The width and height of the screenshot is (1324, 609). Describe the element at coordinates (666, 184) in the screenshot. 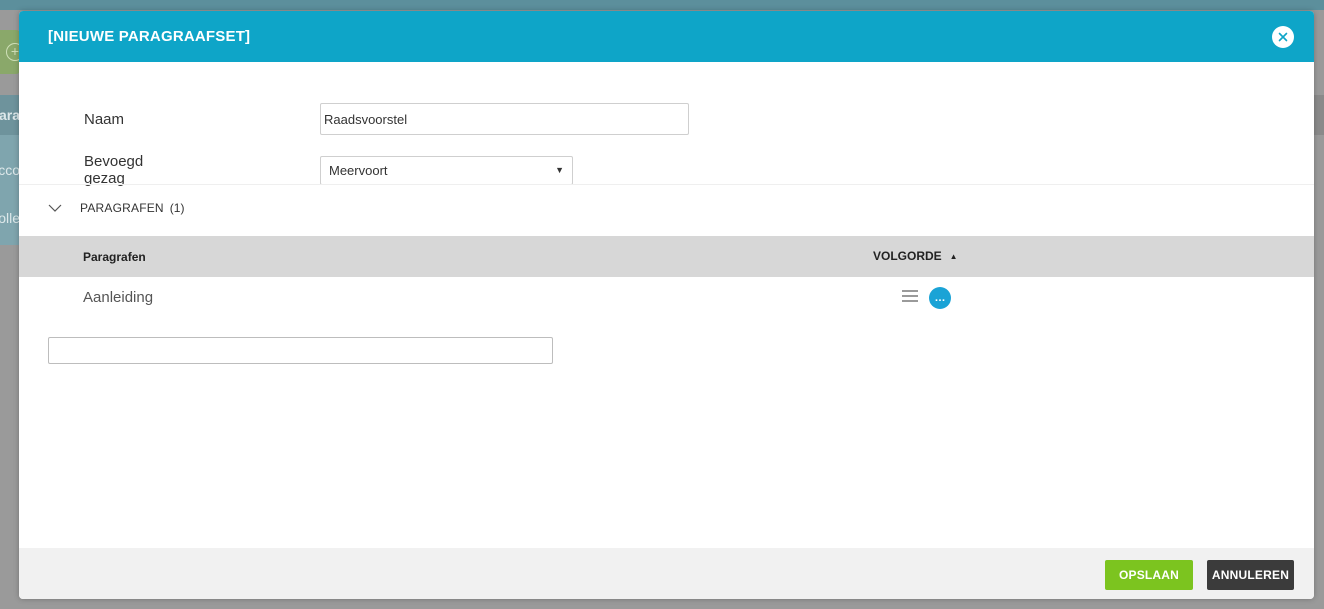

I see `section-divider` at that location.